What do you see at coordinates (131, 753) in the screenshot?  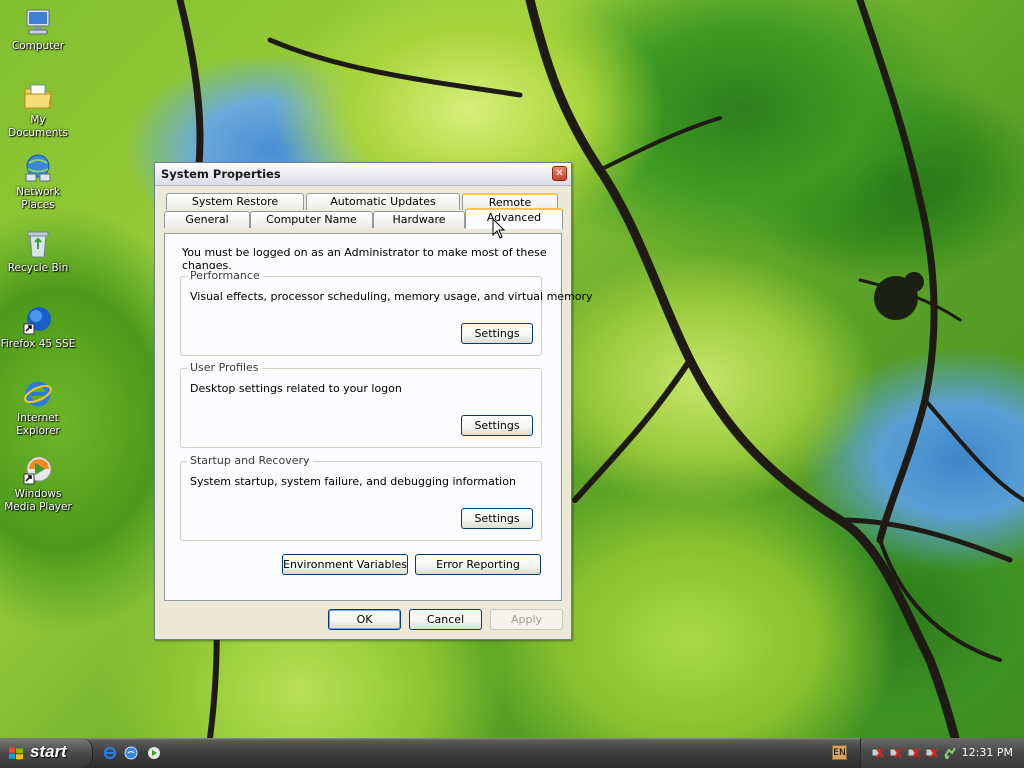 I see `quicklaunch-show-desktop-icon` at bounding box center [131, 753].